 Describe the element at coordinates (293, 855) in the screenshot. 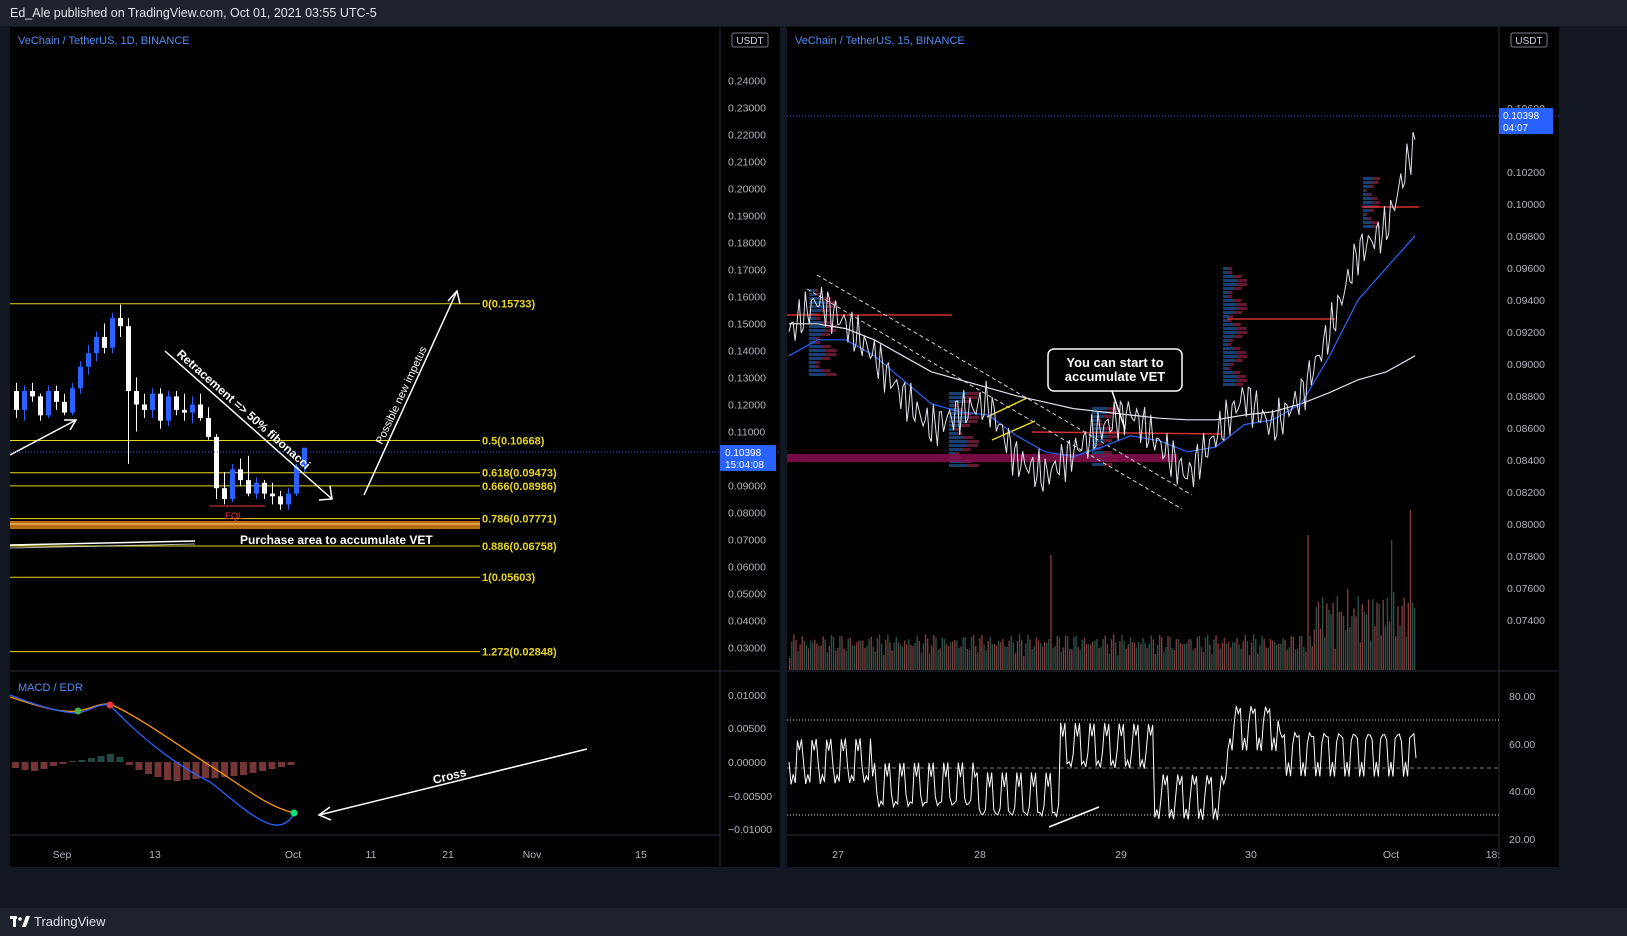

I see `left-time-tick: Oct` at that location.